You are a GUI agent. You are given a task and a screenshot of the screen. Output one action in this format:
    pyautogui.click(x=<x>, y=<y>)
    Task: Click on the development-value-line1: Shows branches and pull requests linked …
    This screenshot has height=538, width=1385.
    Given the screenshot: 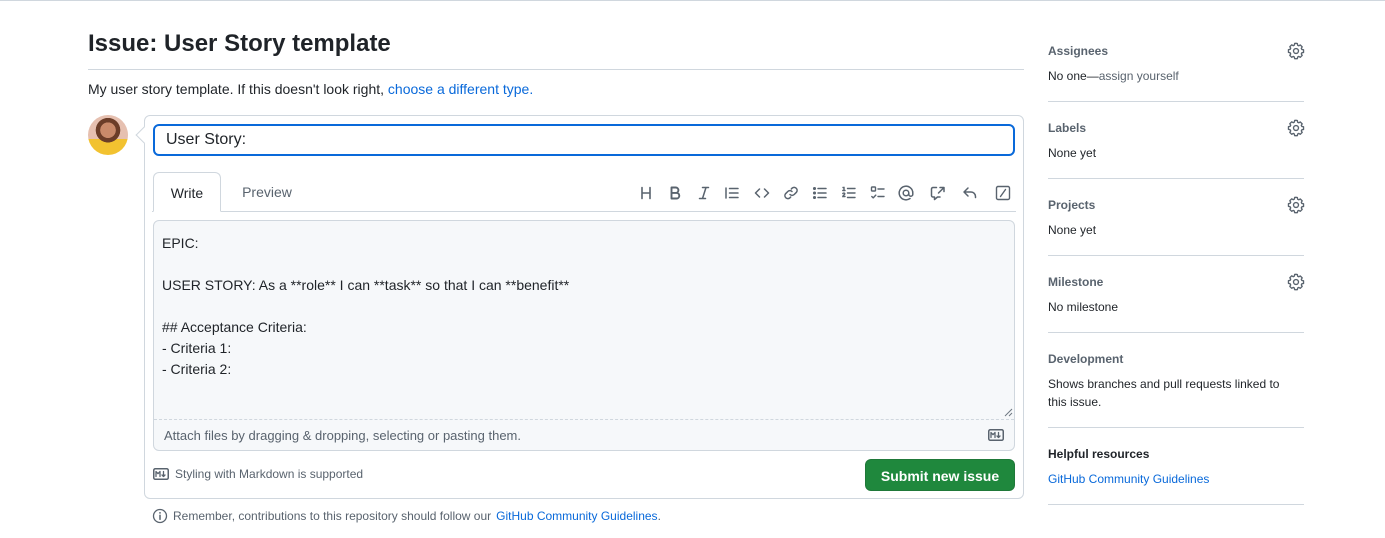 What is the action you would take?
    pyautogui.click(x=1164, y=384)
    